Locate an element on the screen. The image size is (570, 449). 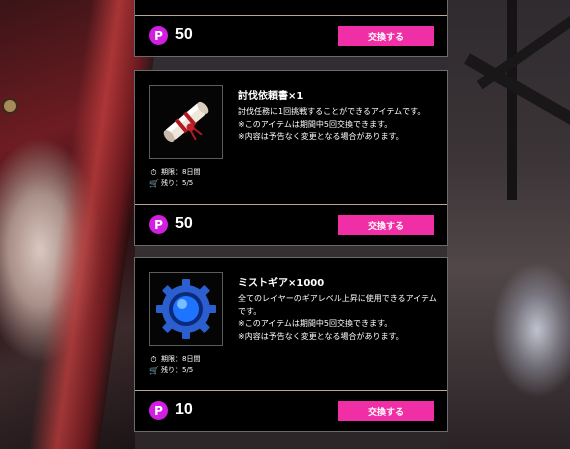
mist-gear-icon is located at coordinates (186, 309).